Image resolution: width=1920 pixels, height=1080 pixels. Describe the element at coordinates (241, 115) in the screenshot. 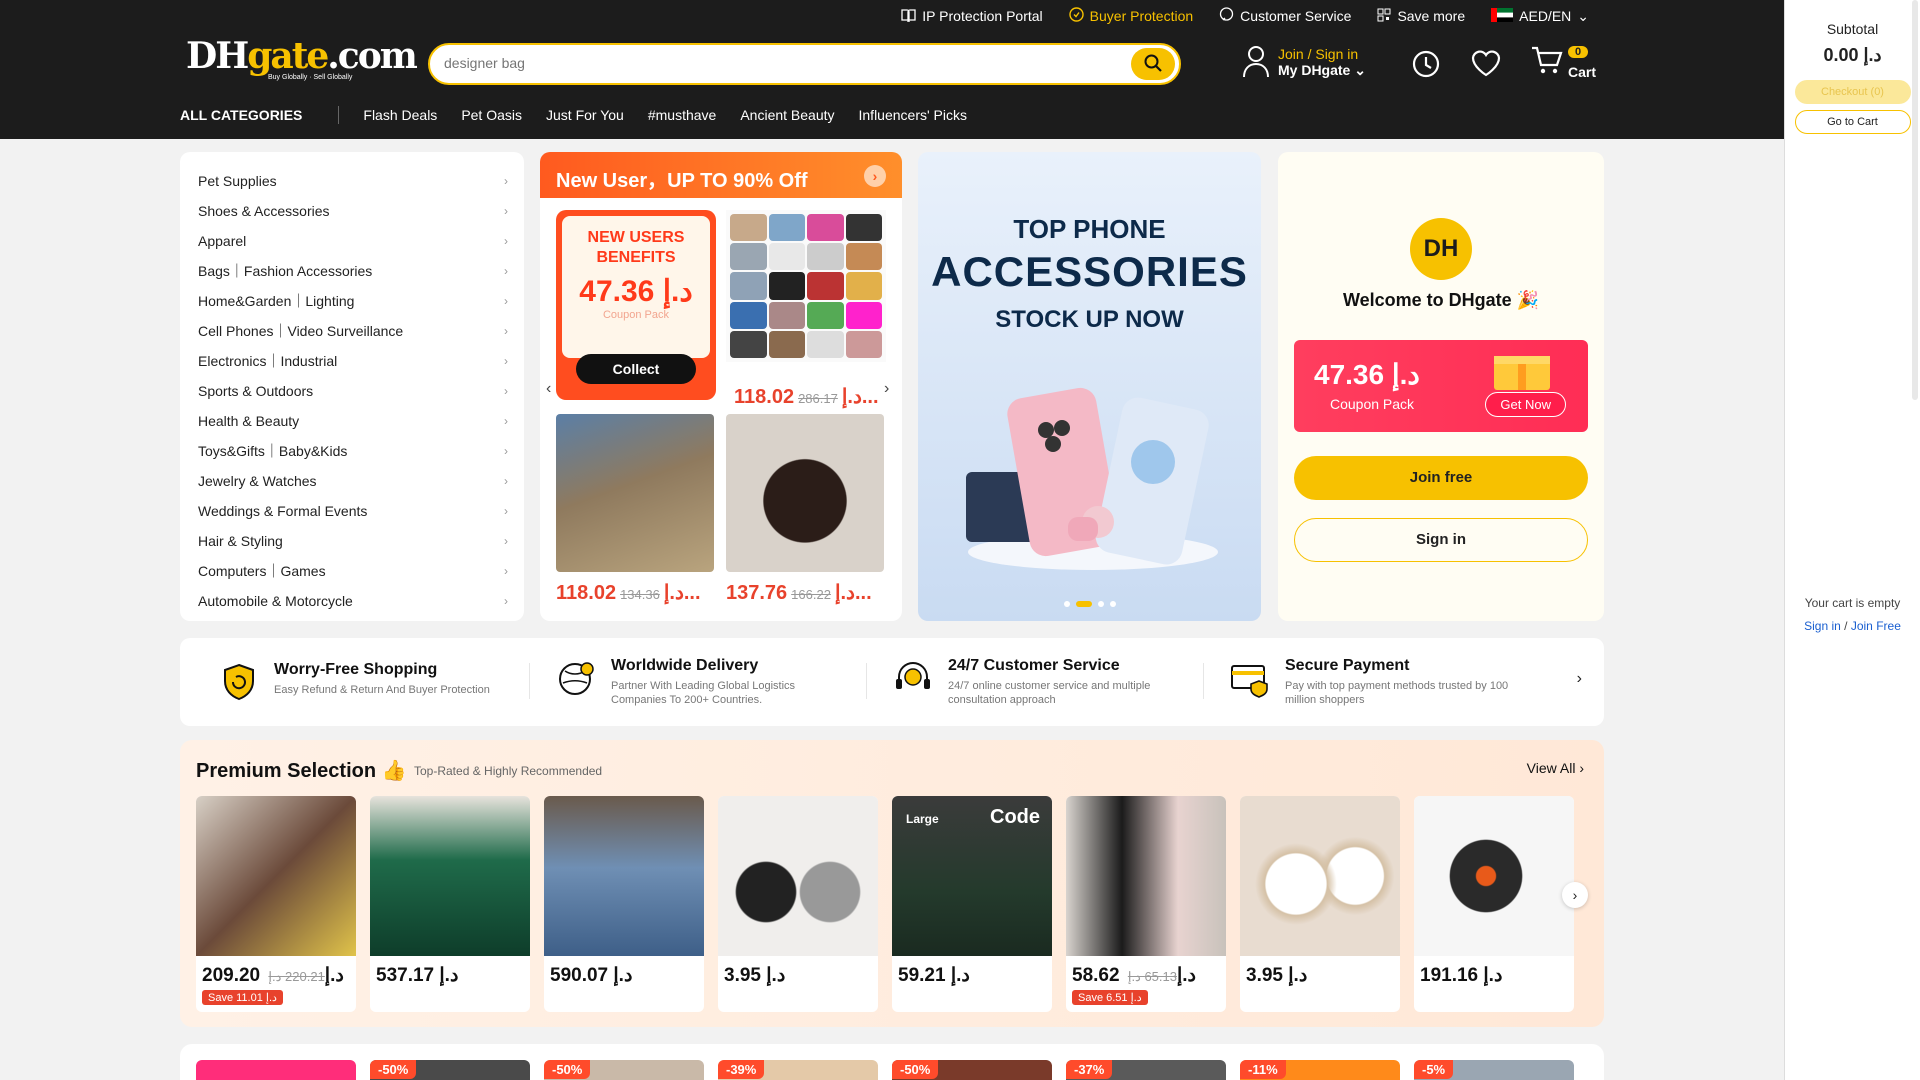

I see `all-categories-menu: ALL CATEGORIES` at that location.